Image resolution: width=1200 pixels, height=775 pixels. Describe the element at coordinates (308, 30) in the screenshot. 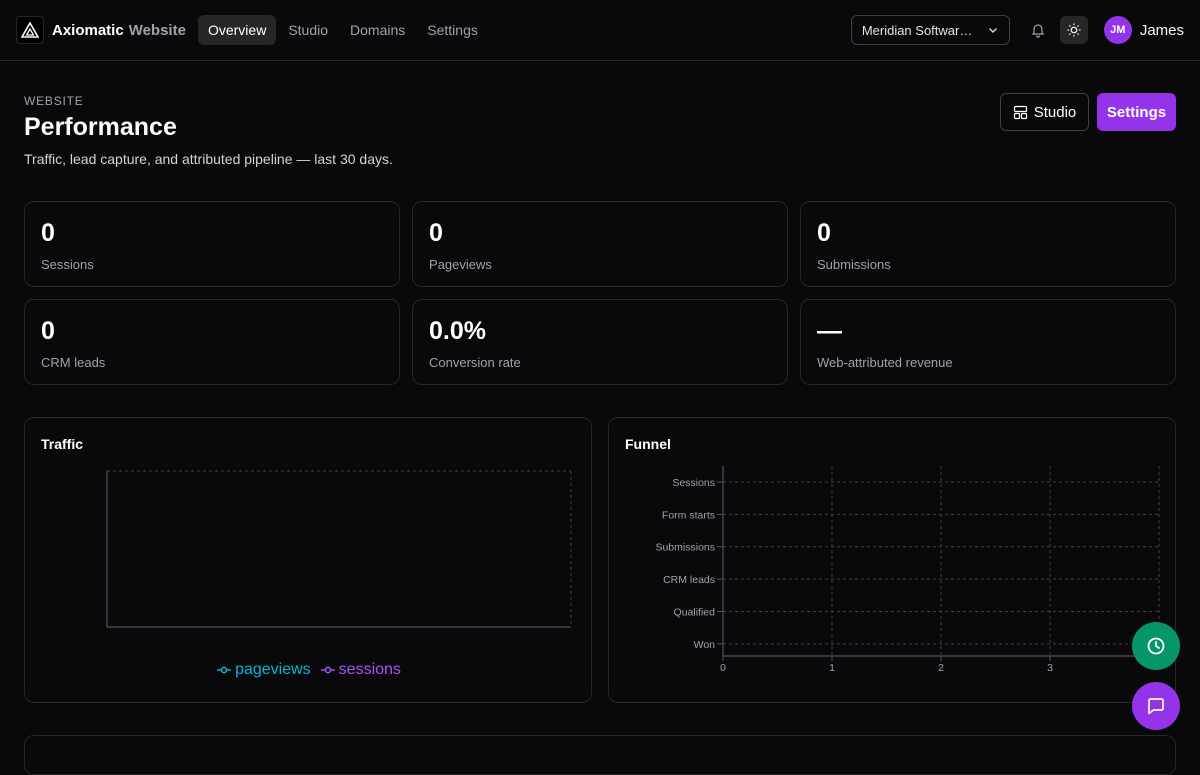

I see `tab-studio: Studio` at that location.